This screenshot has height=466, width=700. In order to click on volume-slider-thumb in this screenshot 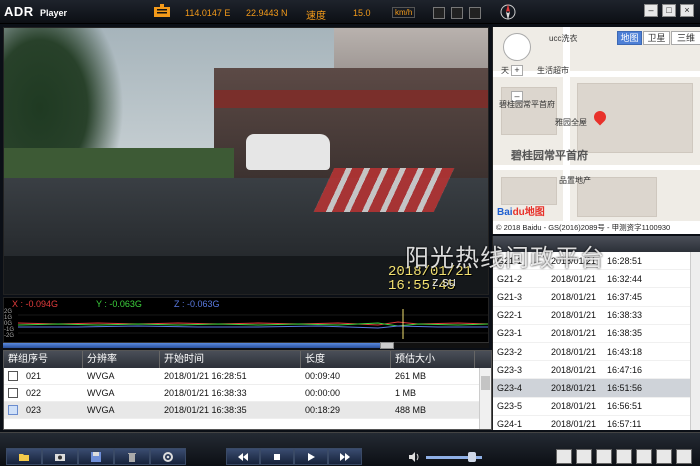, I will do `click(471, 457)`.